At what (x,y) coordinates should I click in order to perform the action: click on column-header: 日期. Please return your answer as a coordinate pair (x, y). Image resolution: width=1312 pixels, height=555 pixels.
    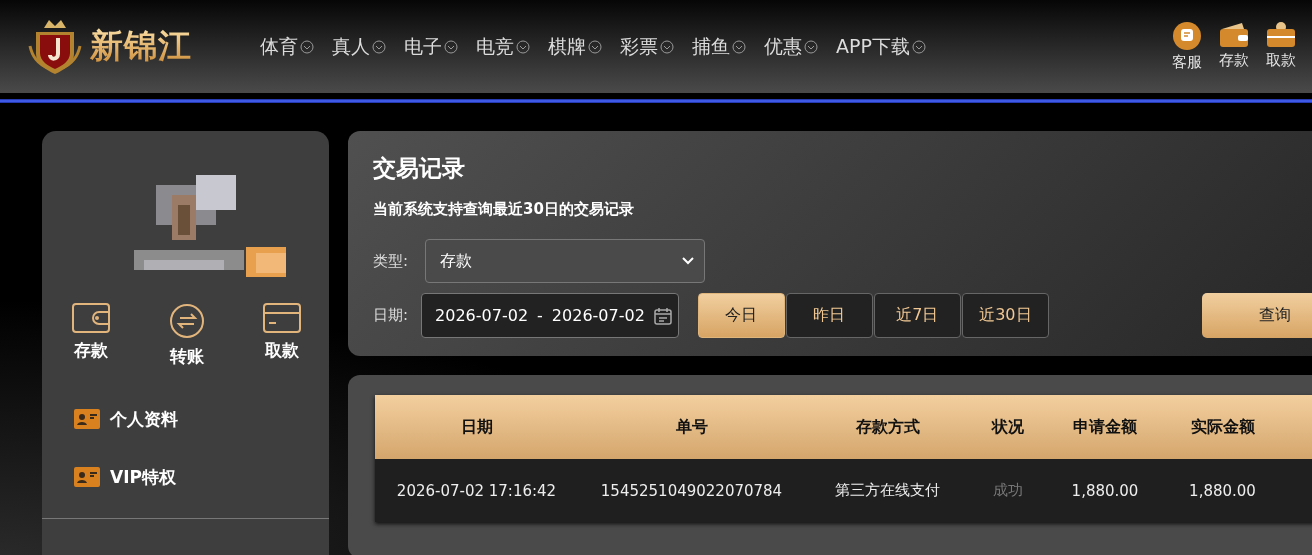
    Looking at the image, I should click on (476, 427).